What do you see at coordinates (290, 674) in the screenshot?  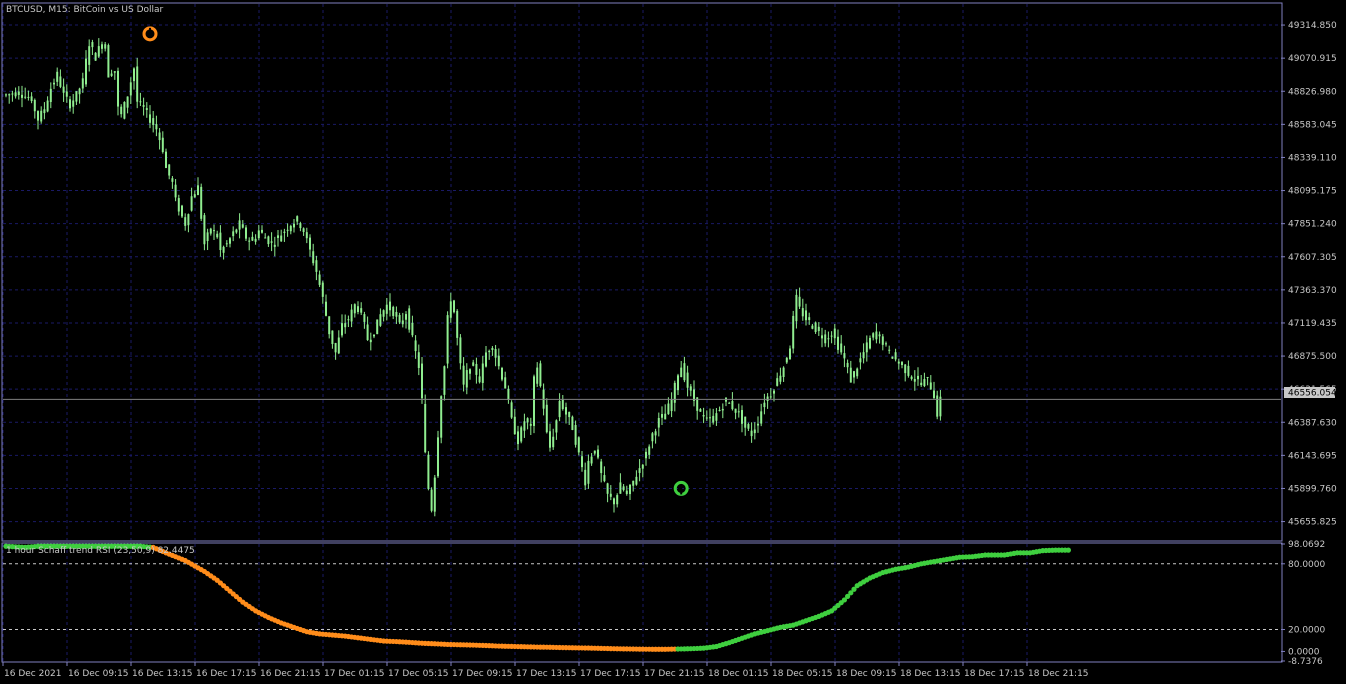 I see `x-tick-label: 16 Dec 21:15` at bounding box center [290, 674].